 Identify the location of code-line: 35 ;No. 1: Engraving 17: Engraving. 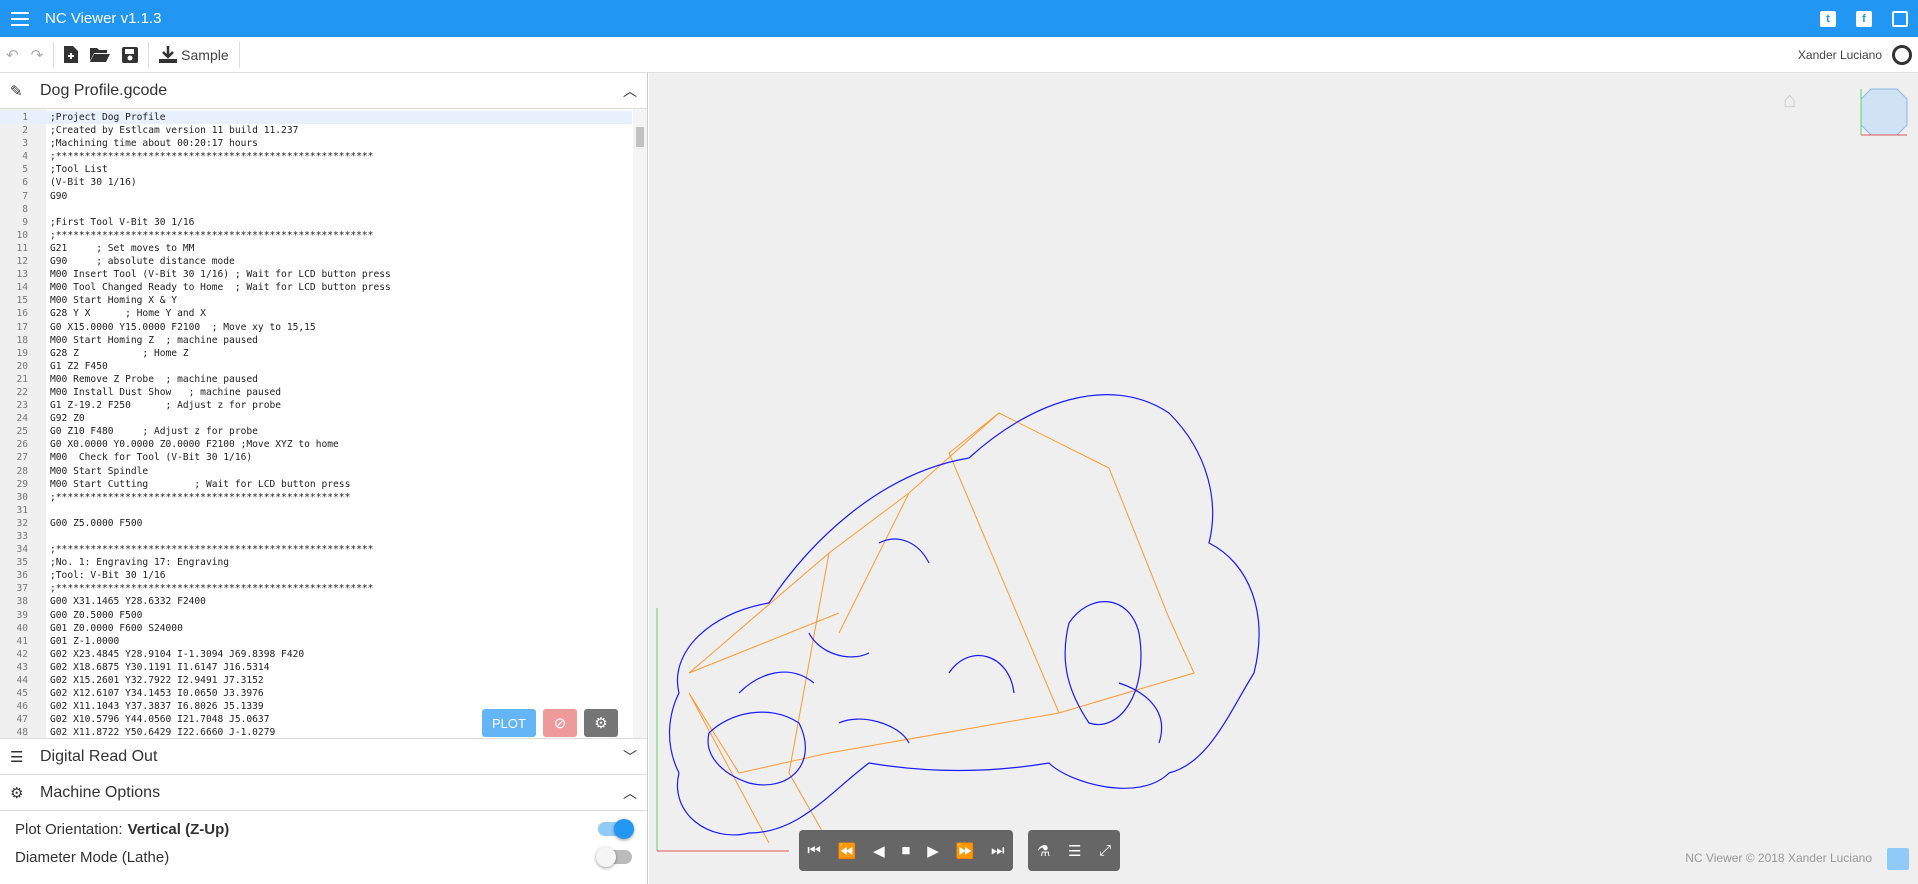
(316, 562).